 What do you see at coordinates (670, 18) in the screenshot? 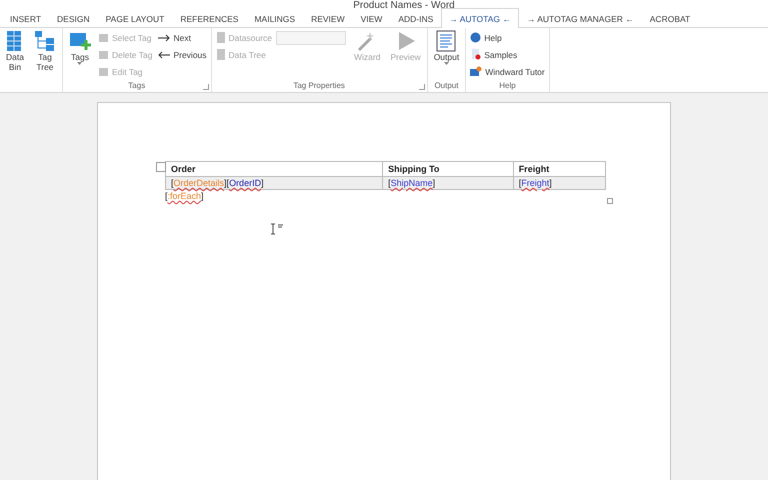
I see `ribbon-tab: ACROBAT` at bounding box center [670, 18].